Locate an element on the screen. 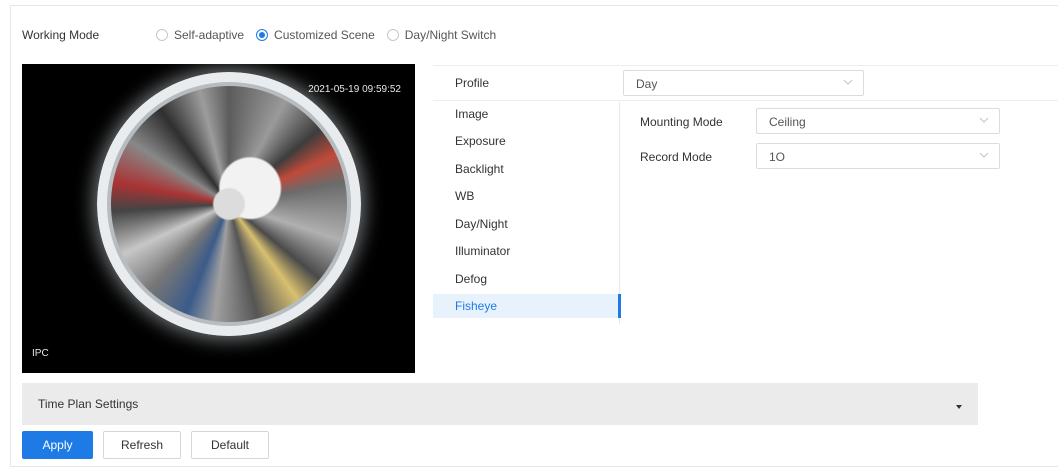 The image size is (1058, 469). radio-customized-scene: Customized Scene is located at coordinates (315, 35).